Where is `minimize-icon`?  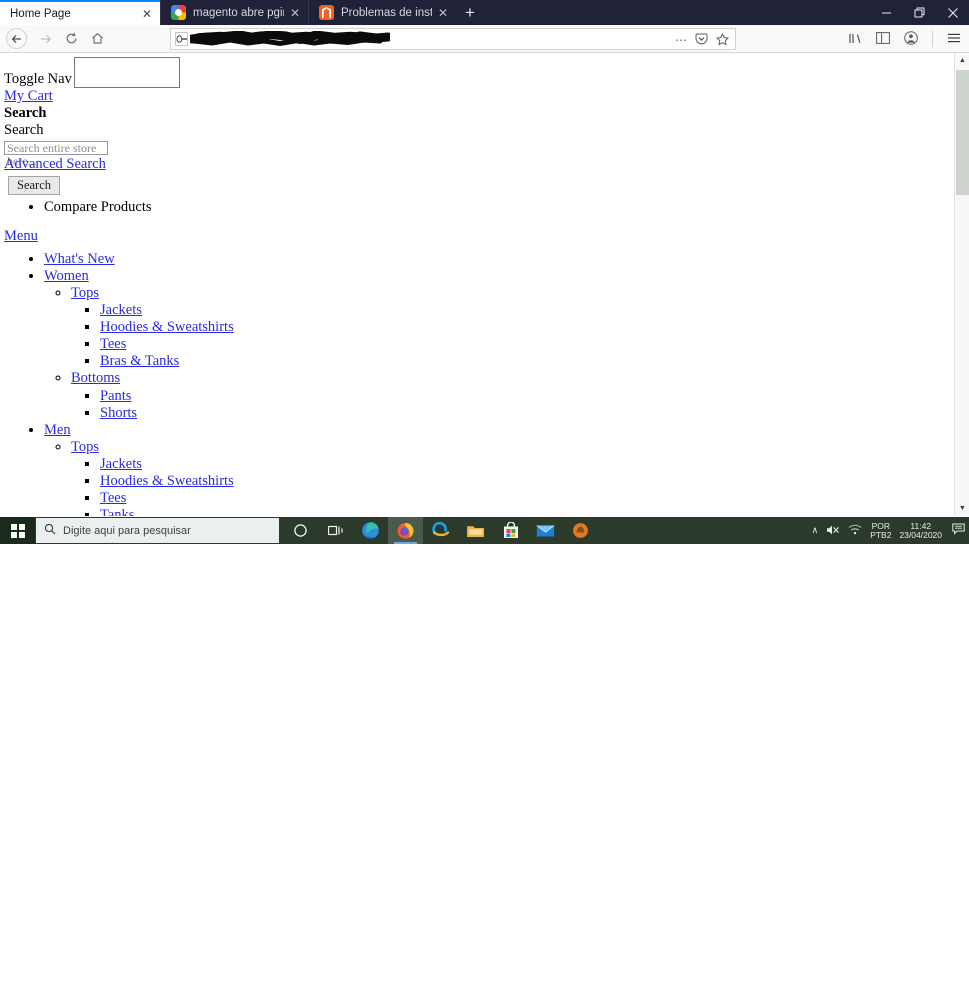 minimize-icon is located at coordinates (886, 12).